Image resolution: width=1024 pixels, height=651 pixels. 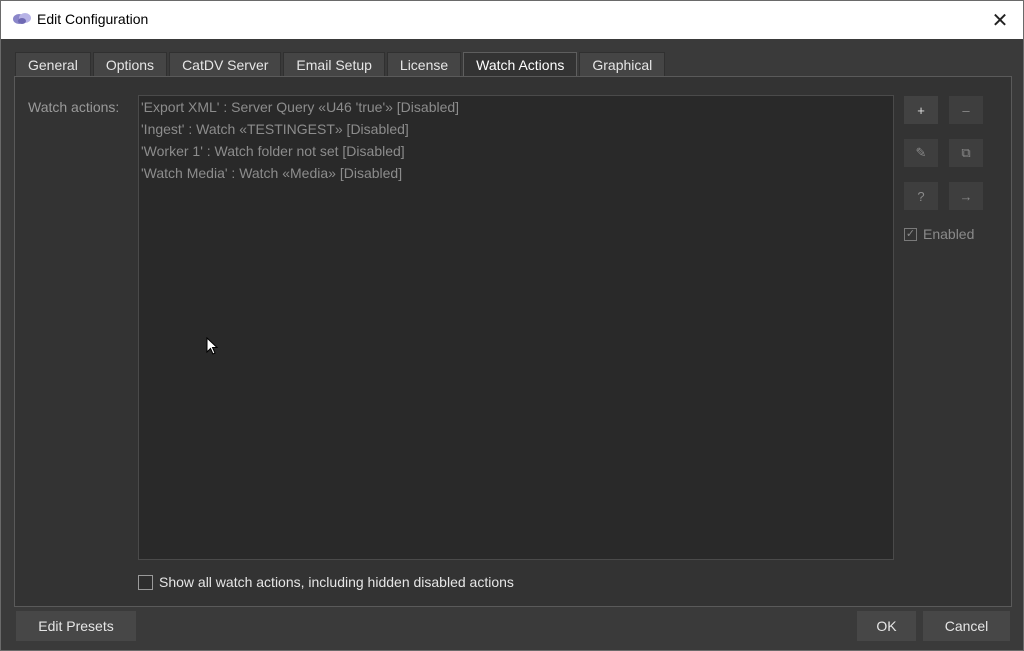 I want to click on remove-action-button: –, so click(x=966, y=110).